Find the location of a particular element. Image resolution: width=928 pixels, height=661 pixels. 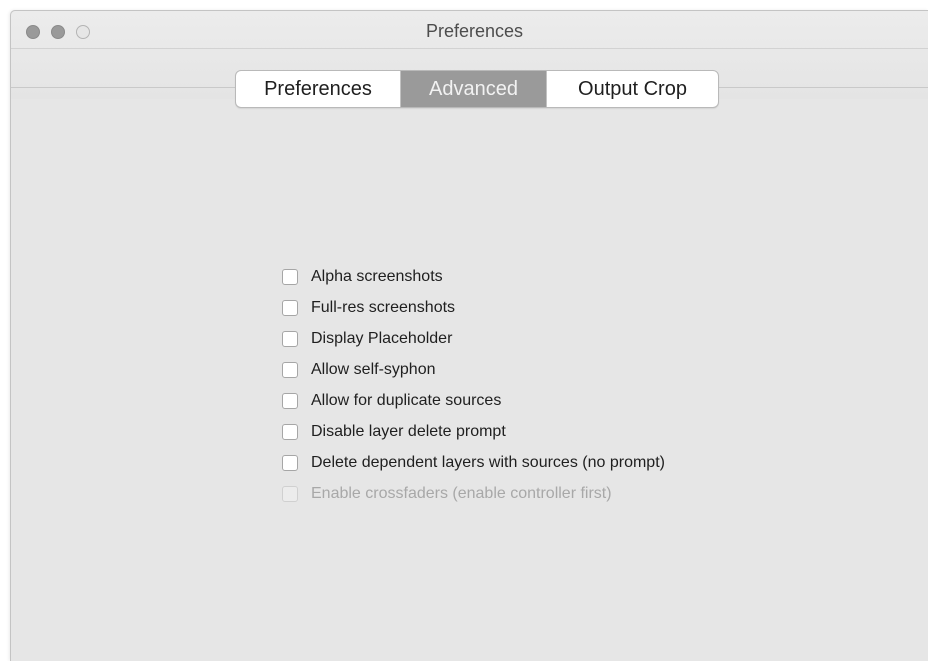

toolbar-divider is located at coordinates (469, 48).